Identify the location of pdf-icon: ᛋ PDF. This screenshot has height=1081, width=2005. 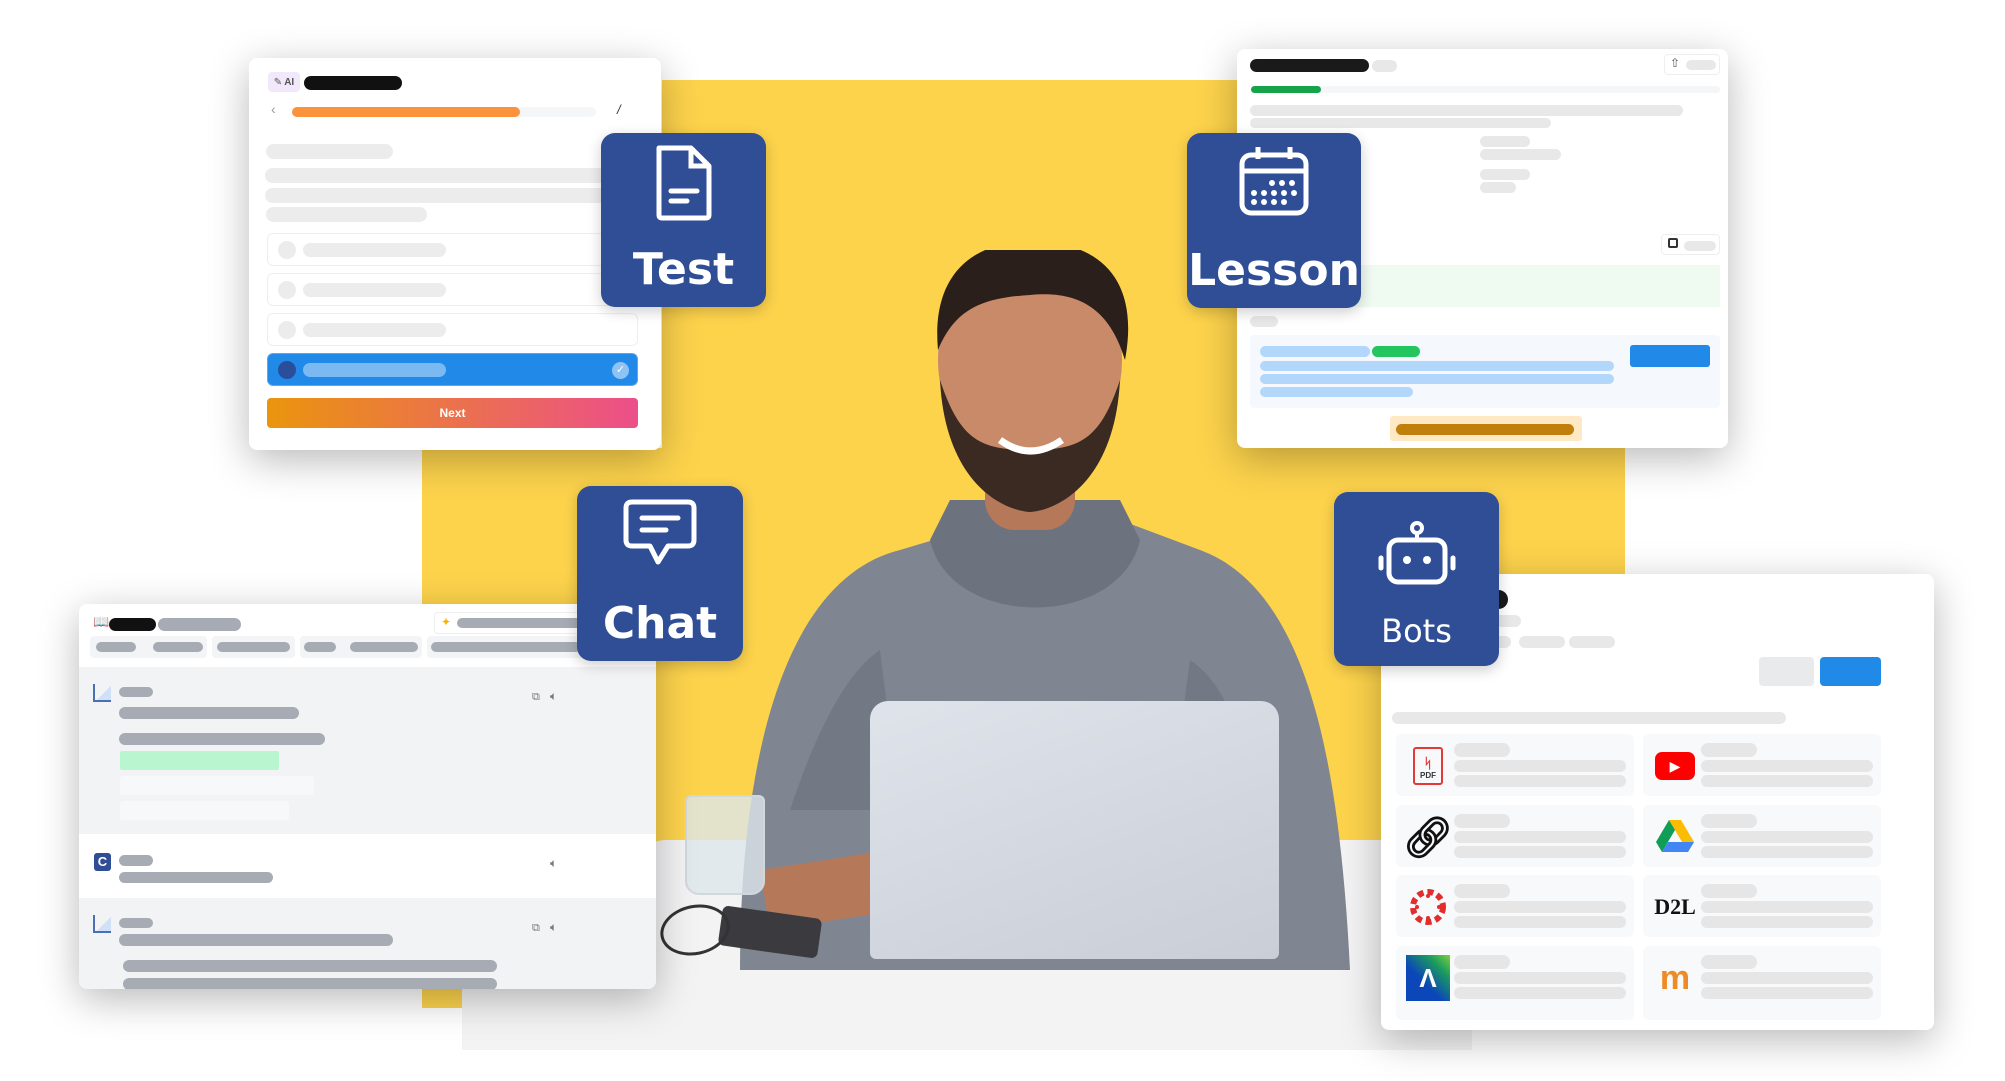
(1428, 766).